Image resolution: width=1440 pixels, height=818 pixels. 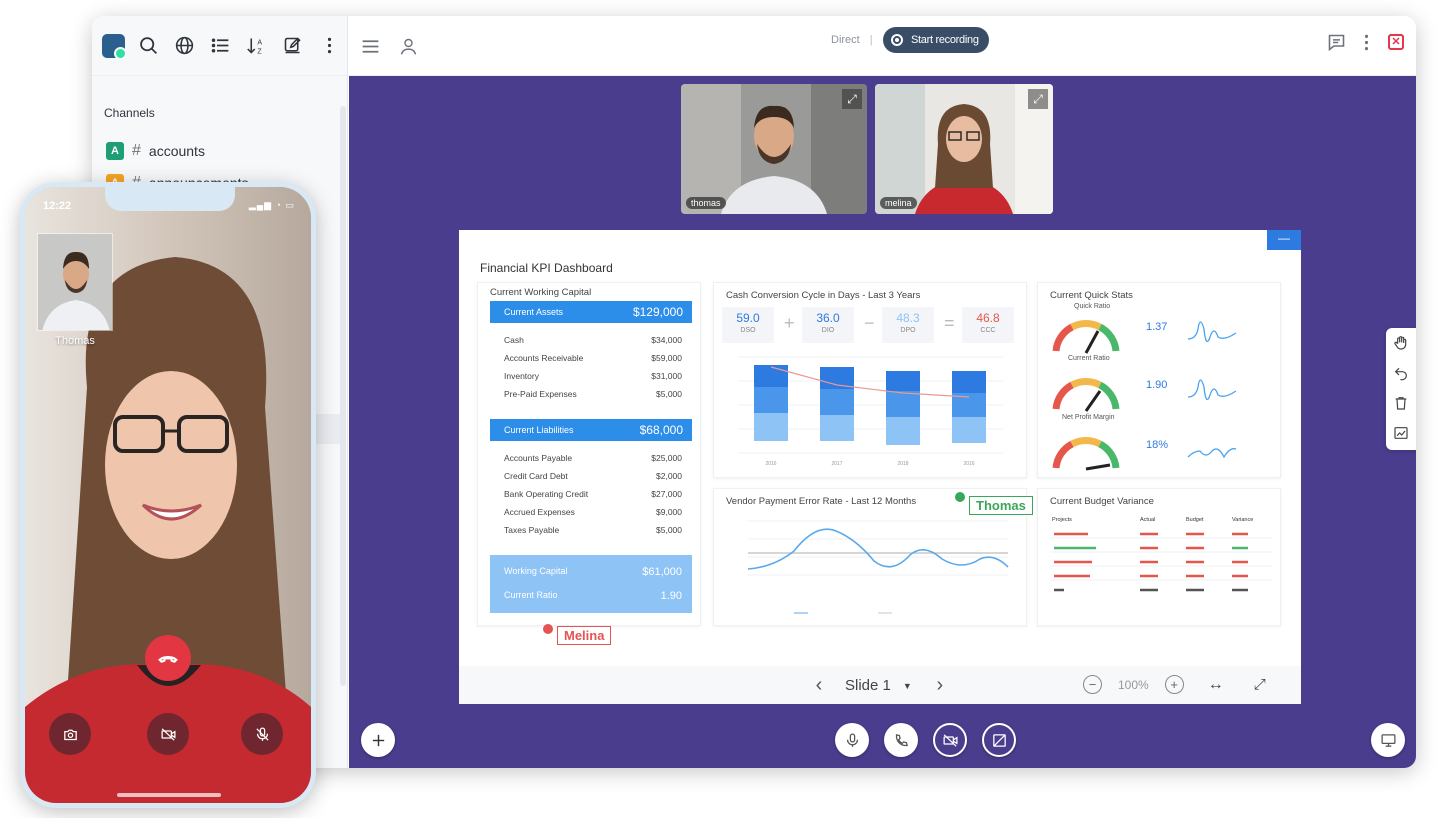 I want to click on undo-icon, so click(x=1401, y=373).